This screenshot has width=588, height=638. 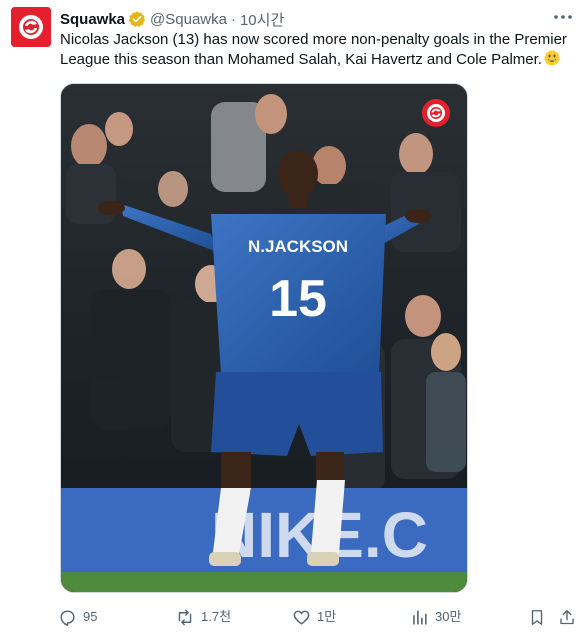 What do you see at coordinates (67, 617) in the screenshot?
I see `reply-icon` at bounding box center [67, 617].